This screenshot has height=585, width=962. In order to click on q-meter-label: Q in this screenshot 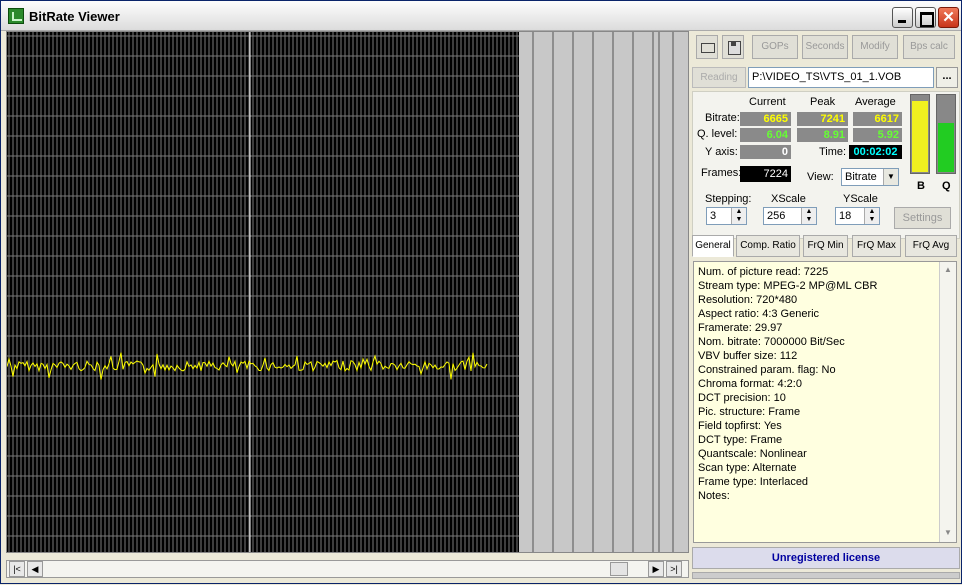, I will do `click(946, 186)`.